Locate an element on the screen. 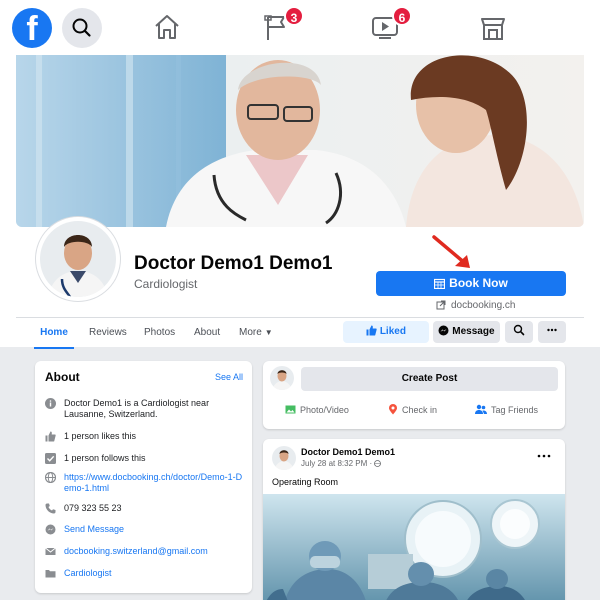  home-nav-button is located at coordinates (167, 27).